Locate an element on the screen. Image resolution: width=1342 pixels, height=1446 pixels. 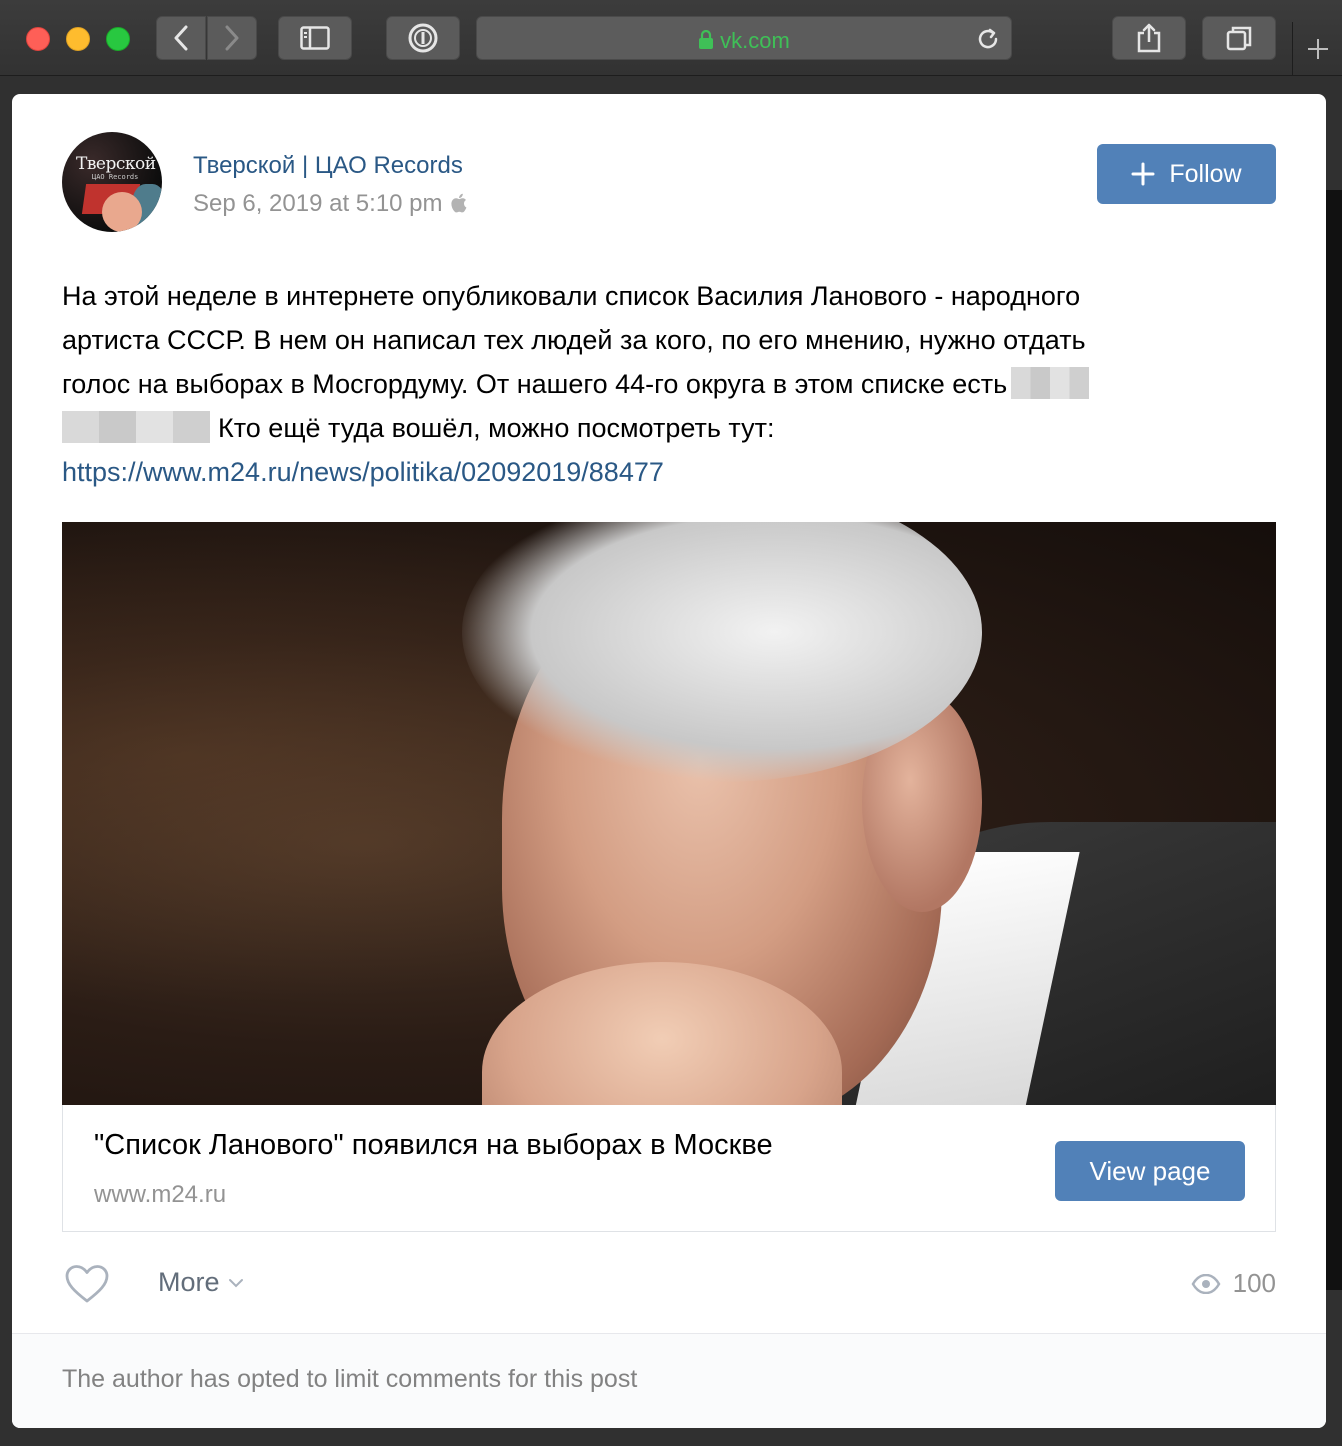
chevron-left-icon is located at coordinates (181, 38).